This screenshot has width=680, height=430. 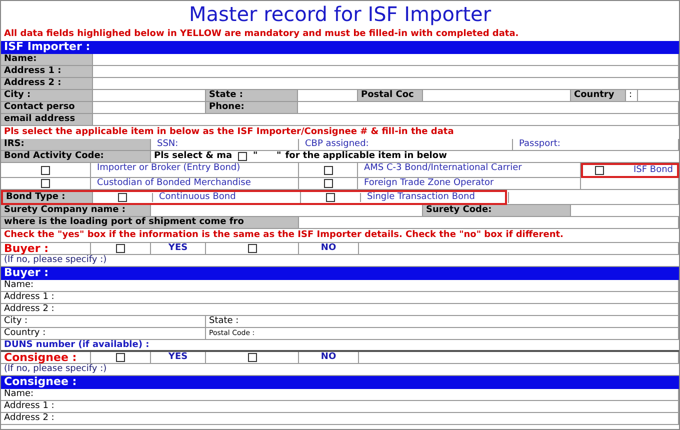 What do you see at coordinates (366, 156) in the screenshot?
I see `instruction-text: for the applicable item in below` at bounding box center [366, 156].